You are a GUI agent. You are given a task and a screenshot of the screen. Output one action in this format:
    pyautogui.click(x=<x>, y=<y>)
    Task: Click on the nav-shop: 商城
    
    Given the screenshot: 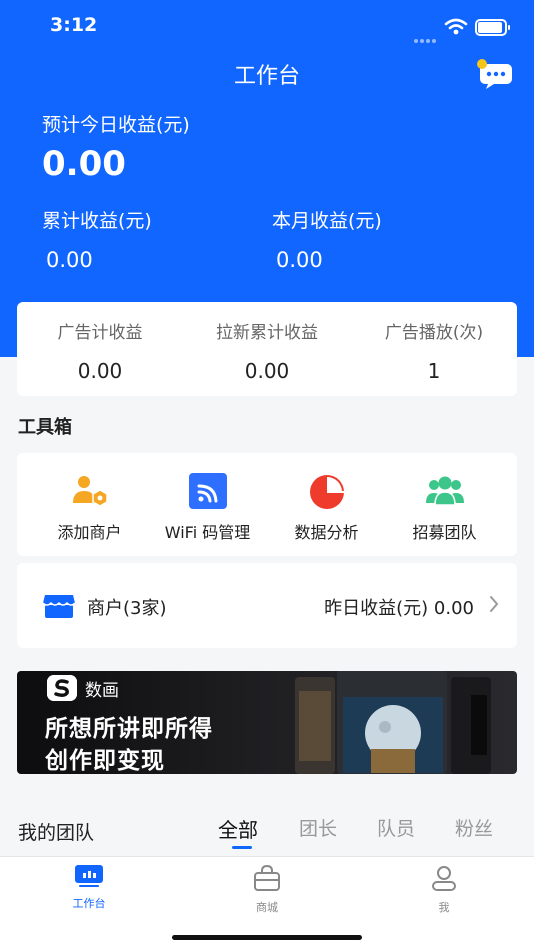 What is the action you would take?
    pyautogui.click(x=267, y=889)
    